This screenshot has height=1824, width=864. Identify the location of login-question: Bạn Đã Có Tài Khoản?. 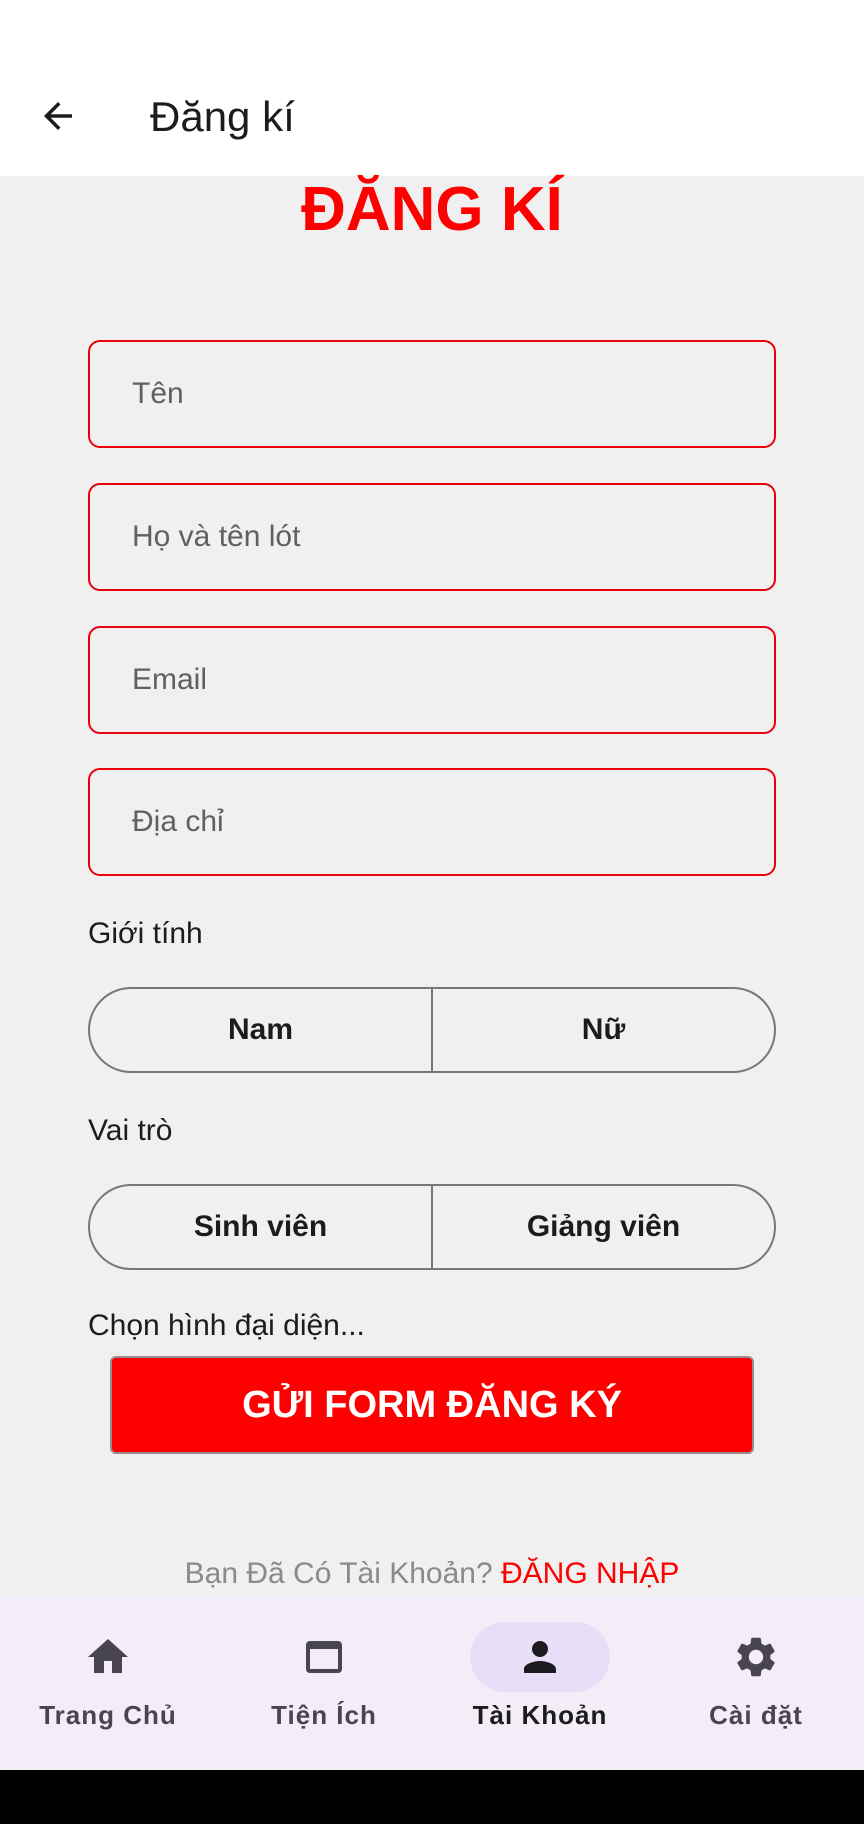
(338, 1573).